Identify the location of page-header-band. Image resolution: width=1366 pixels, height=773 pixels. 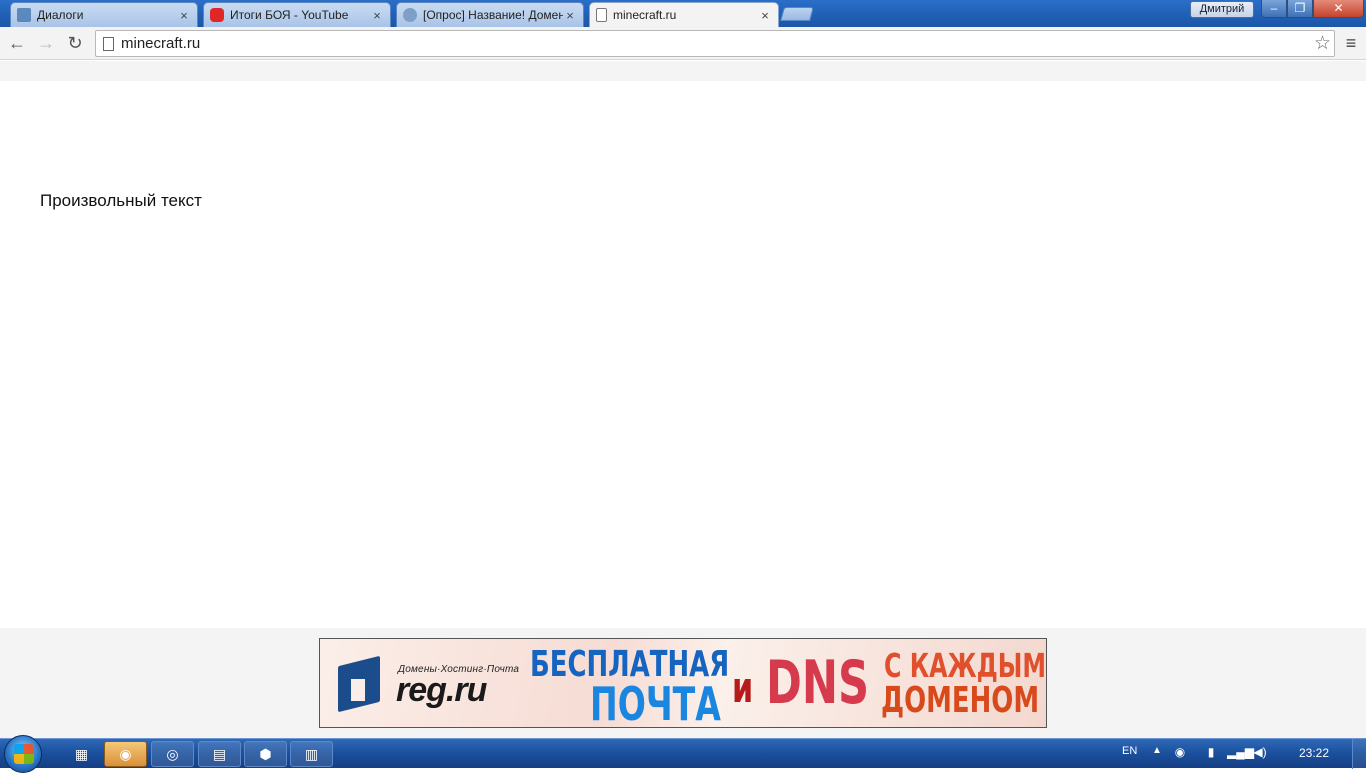
(683, 71).